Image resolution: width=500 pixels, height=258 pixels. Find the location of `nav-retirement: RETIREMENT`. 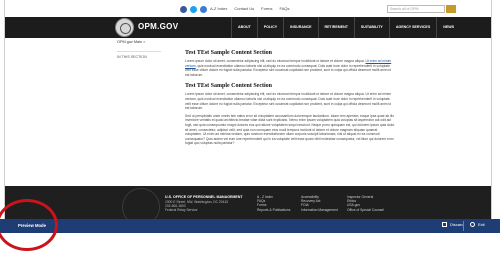

nav-retirement: RETIREMENT is located at coordinates (335, 27).